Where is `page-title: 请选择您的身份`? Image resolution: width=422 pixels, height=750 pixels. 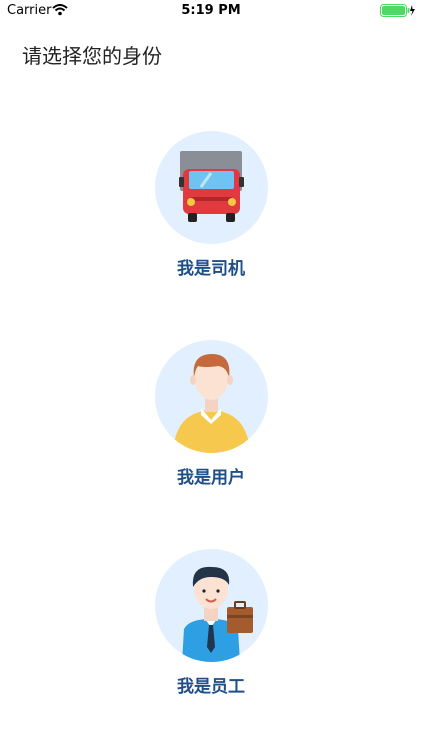 page-title: 请选择您的身份 is located at coordinates (92, 56).